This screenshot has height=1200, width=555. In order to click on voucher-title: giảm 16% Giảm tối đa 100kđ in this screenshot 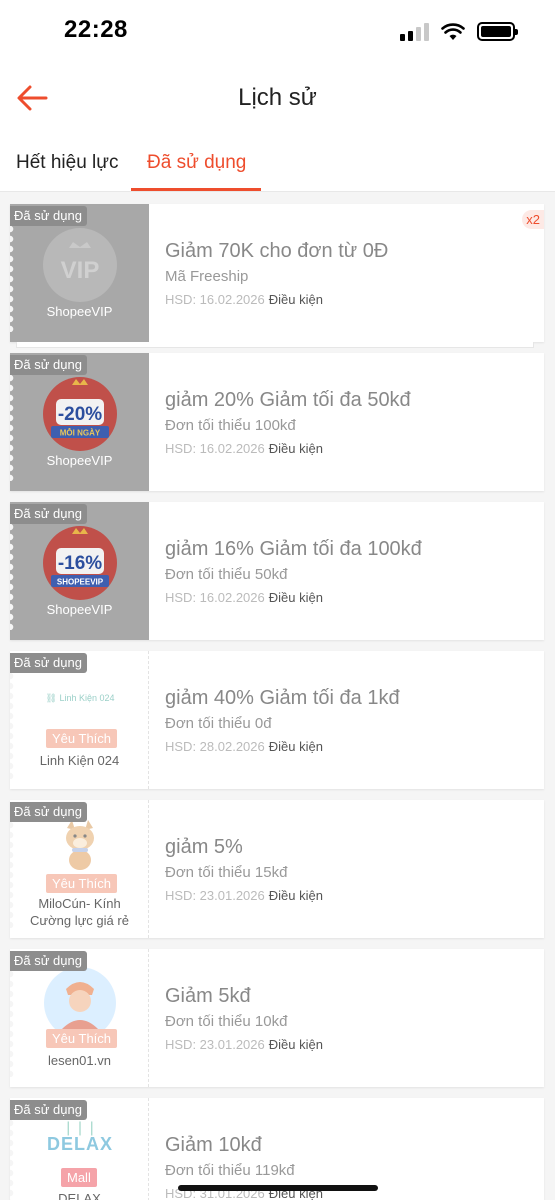, I will do `click(293, 549)`.